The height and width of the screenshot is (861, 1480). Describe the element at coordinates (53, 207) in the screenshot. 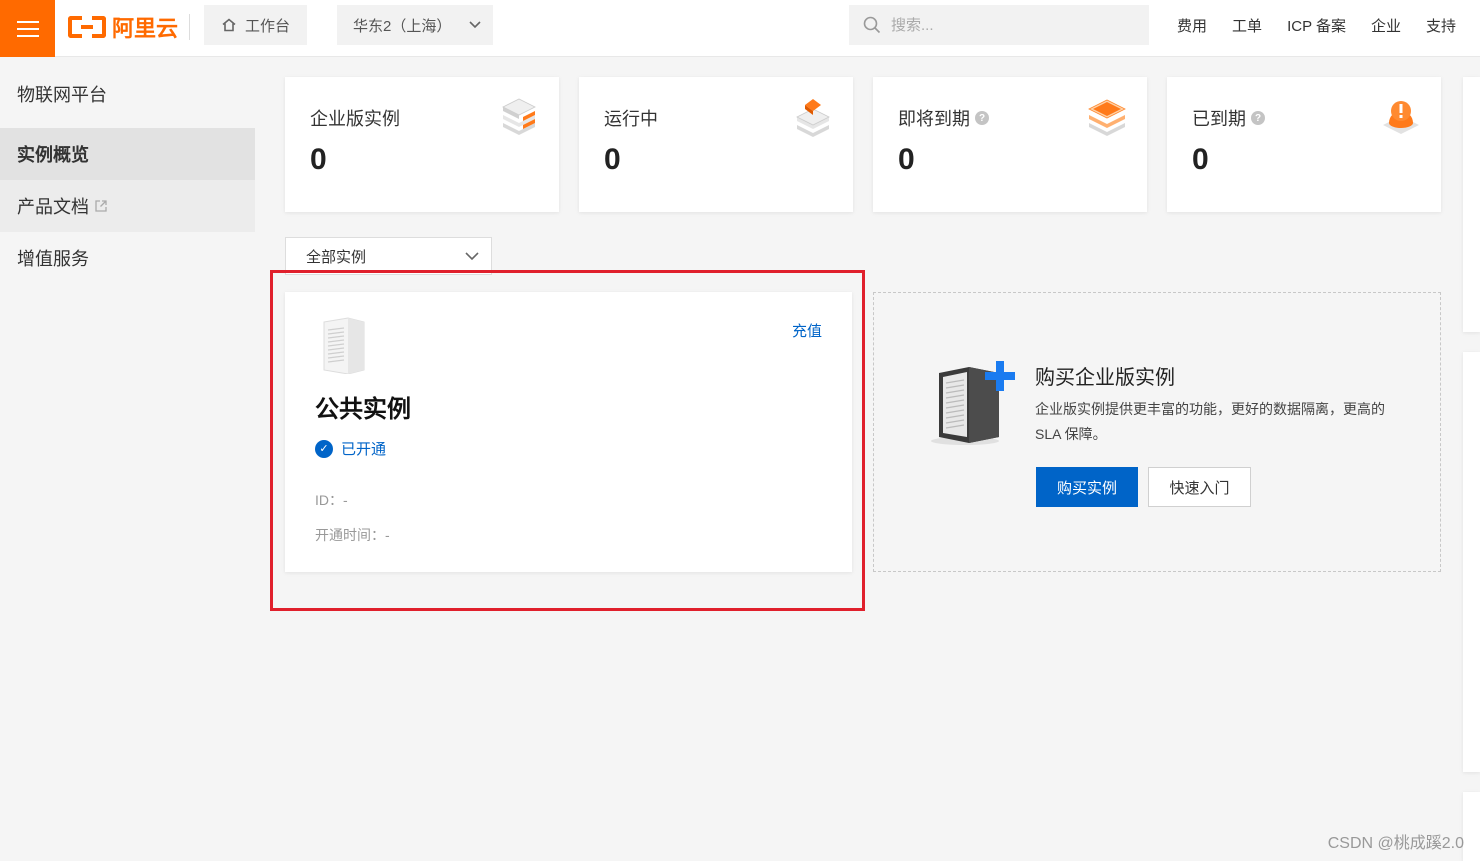

I see `sidebar-item-label: 产品文档` at that location.